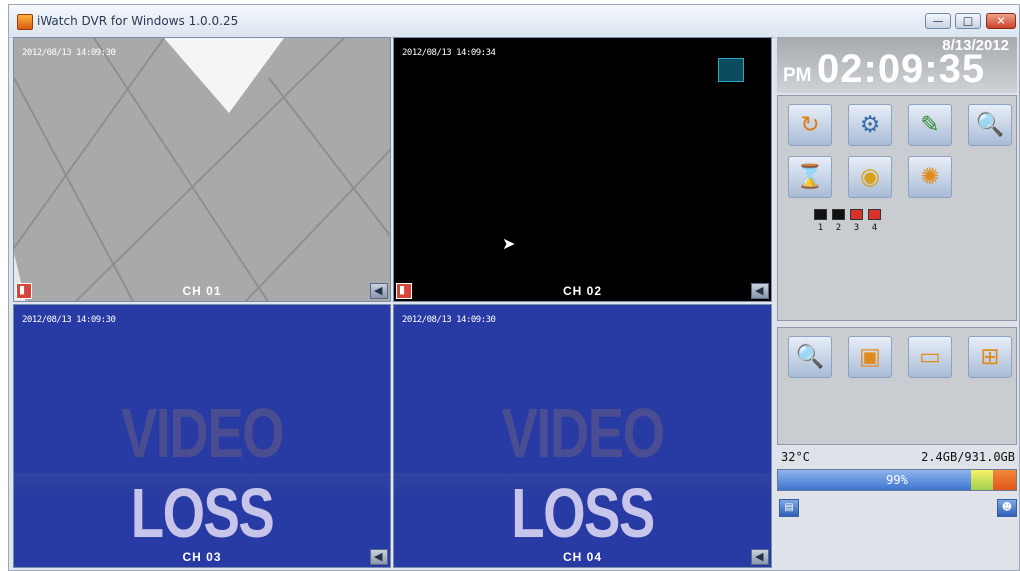 The image size is (1020, 571). Describe the element at coordinates (138, 21) in the screenshot. I see `window-title: iWatch DVR for Windows 1.0.0.25` at that location.